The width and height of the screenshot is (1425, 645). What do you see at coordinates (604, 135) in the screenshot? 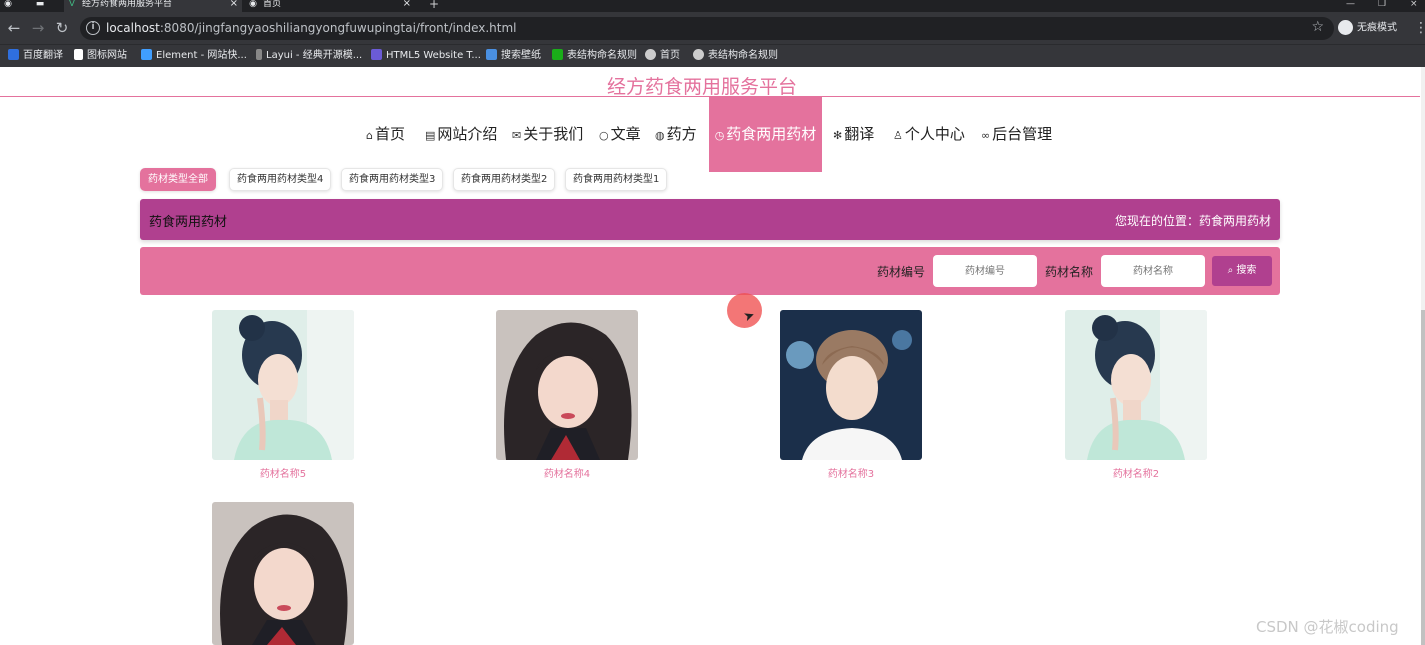
I see `circle-icon: ○` at bounding box center [604, 135].